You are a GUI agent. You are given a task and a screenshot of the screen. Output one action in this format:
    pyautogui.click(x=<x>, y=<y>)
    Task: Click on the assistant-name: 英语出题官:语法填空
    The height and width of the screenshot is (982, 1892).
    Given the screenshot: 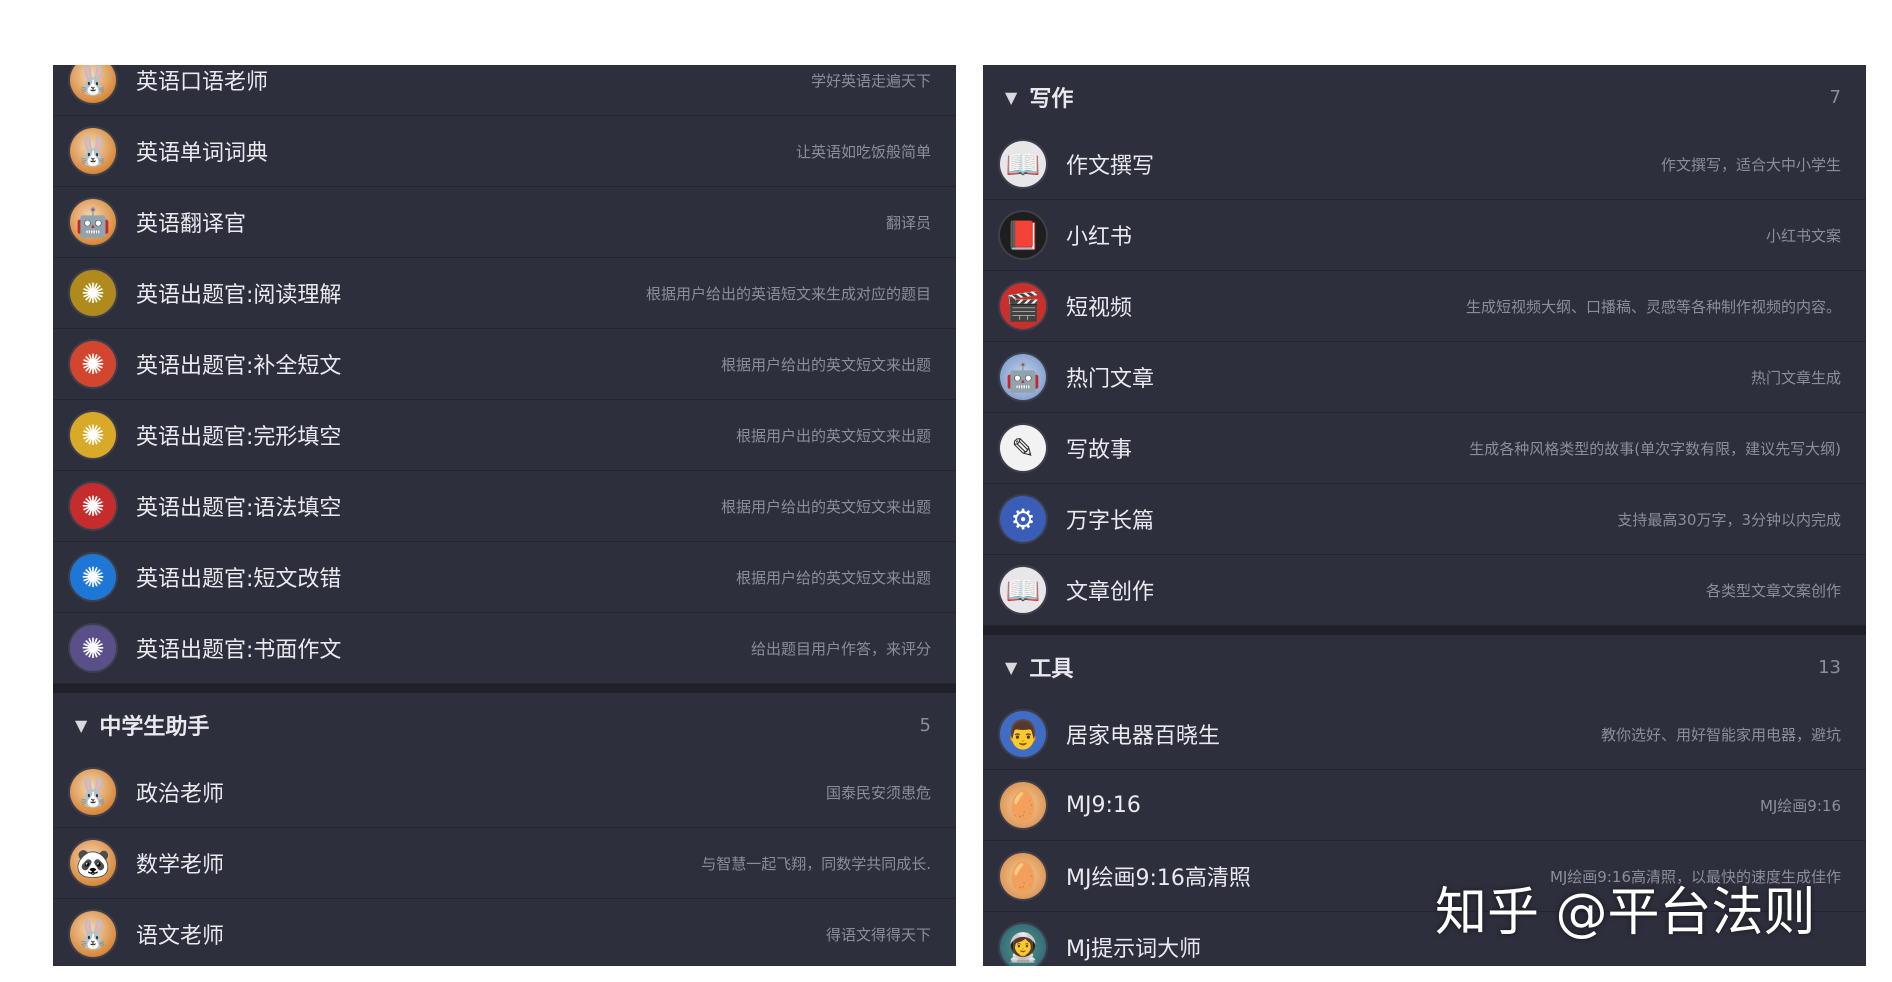 What is the action you would take?
    pyautogui.click(x=239, y=508)
    